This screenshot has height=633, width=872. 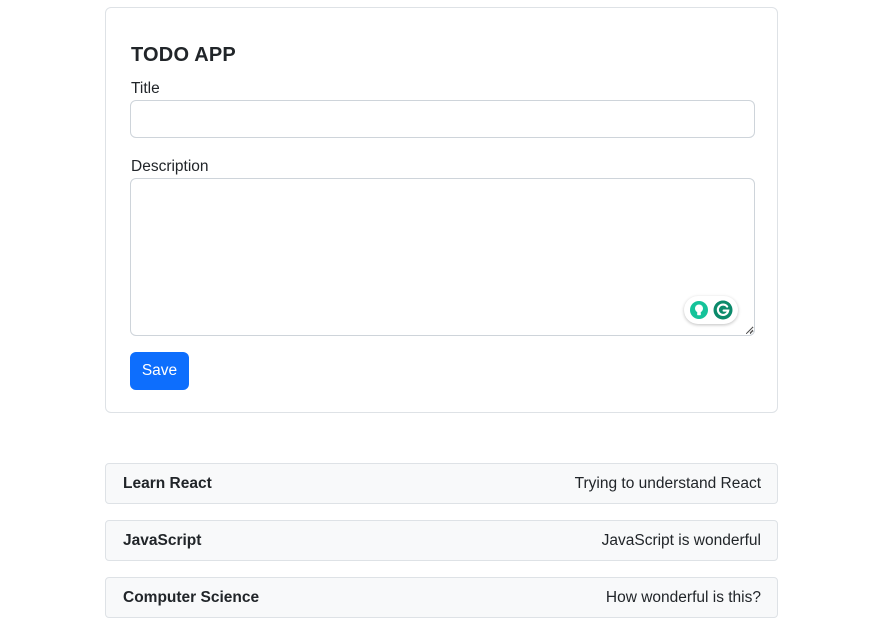 What do you see at coordinates (681, 540) in the screenshot?
I see `todo-description: JavaScript is wonderful` at bounding box center [681, 540].